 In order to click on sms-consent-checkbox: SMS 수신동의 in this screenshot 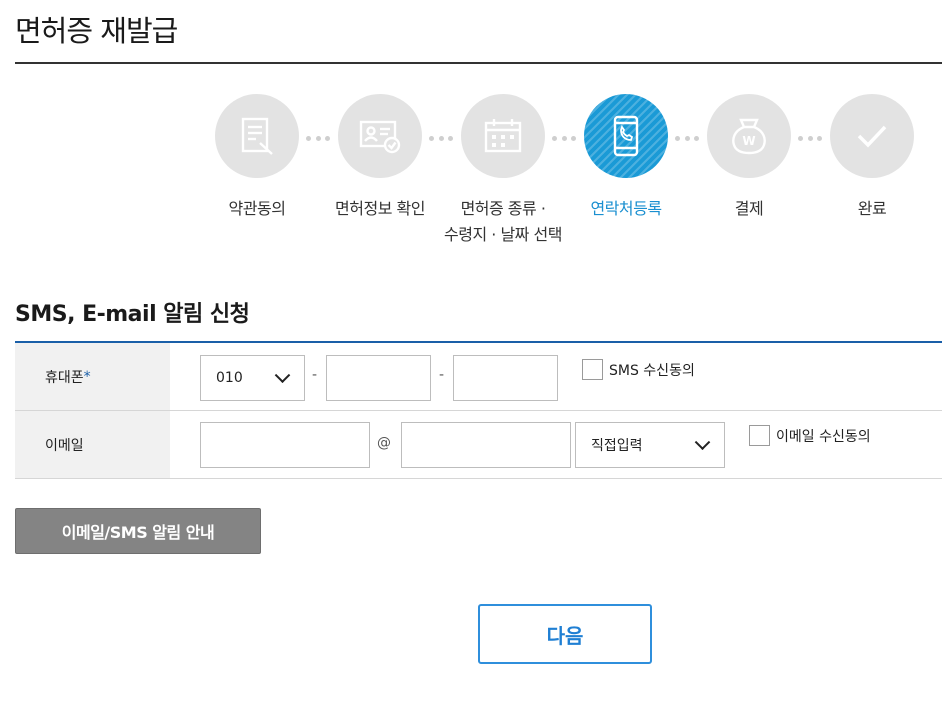, I will do `click(638, 369)`.